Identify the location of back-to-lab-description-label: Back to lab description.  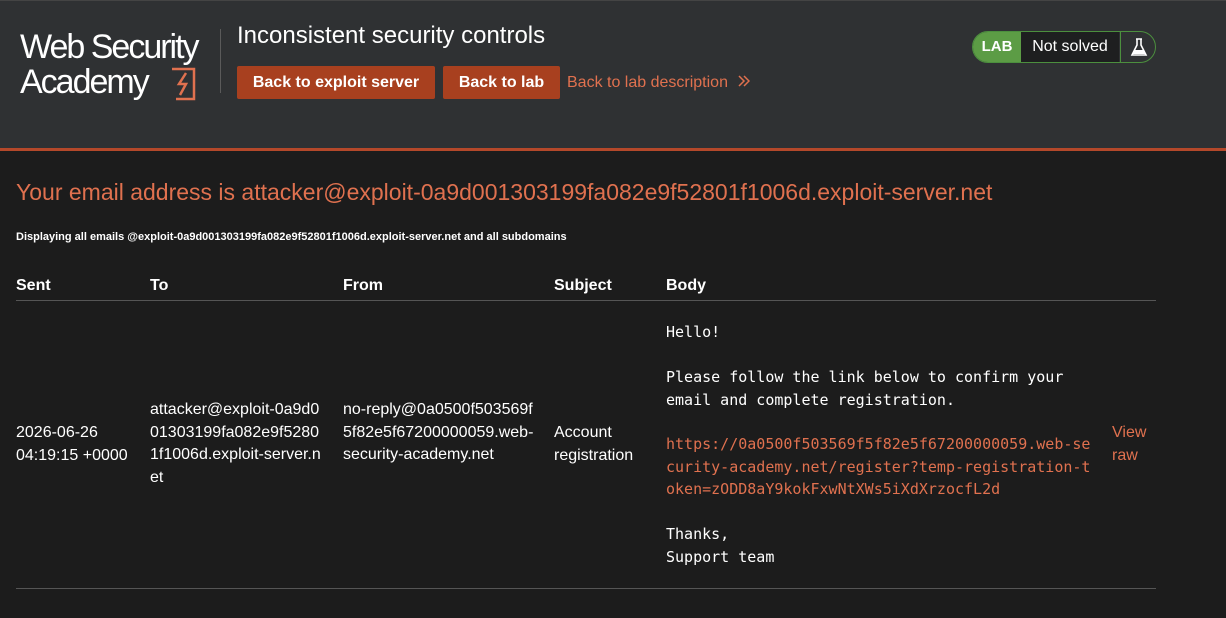
(647, 82).